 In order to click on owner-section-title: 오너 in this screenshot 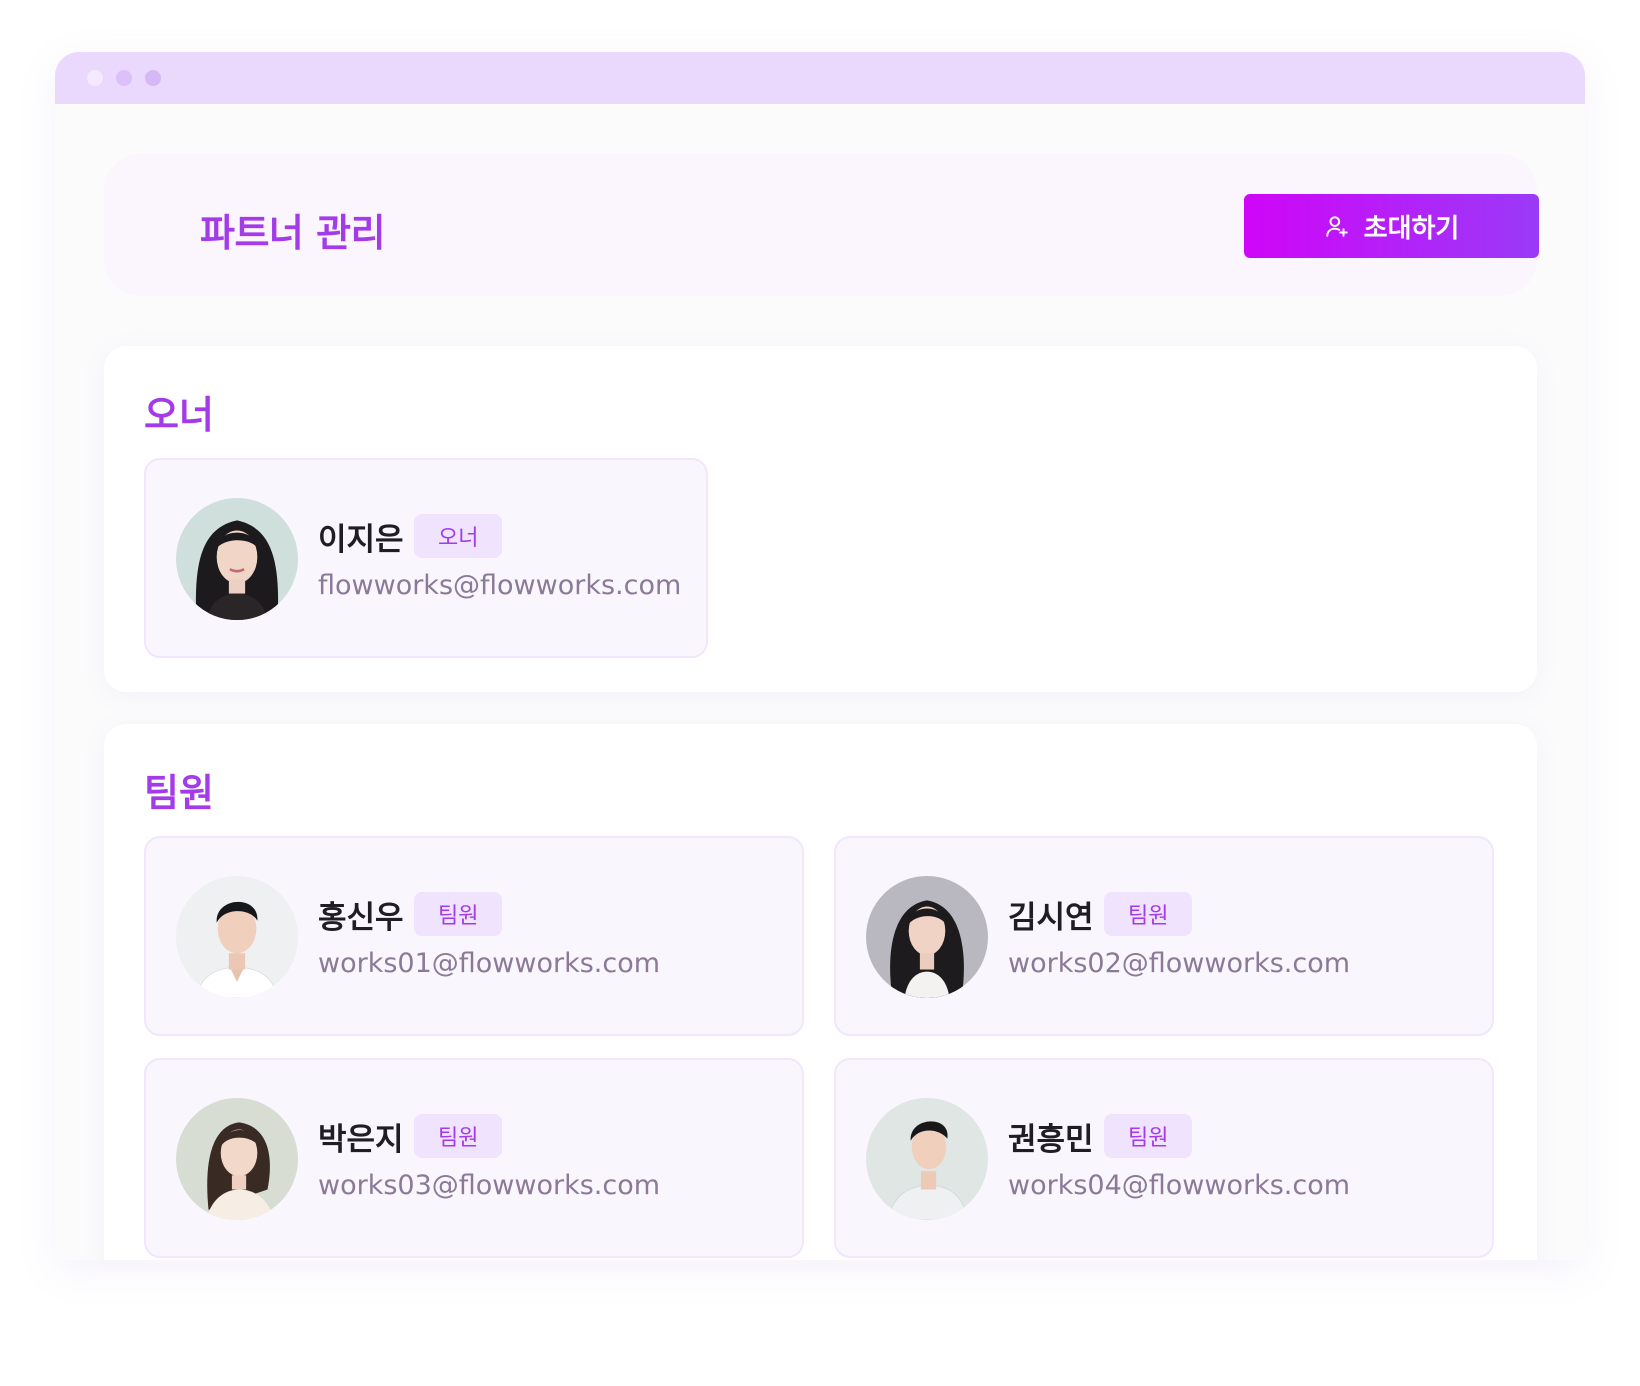, I will do `click(179, 415)`.